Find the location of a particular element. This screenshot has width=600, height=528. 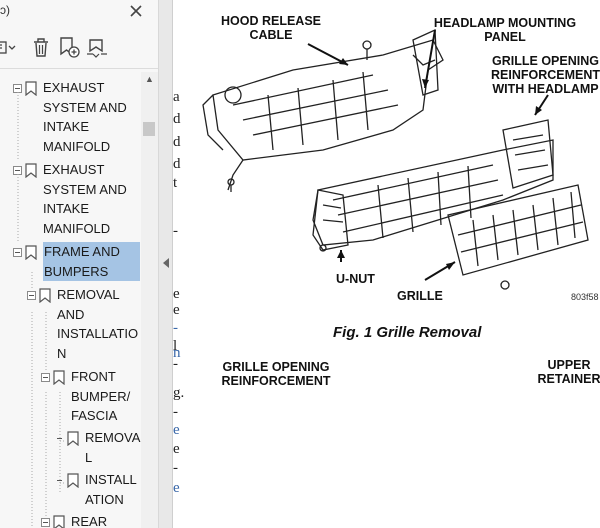

callout-grille-opening-reinforcement-2: GRILLE OPENING REINFORCEMENT is located at coordinates (276, 374).